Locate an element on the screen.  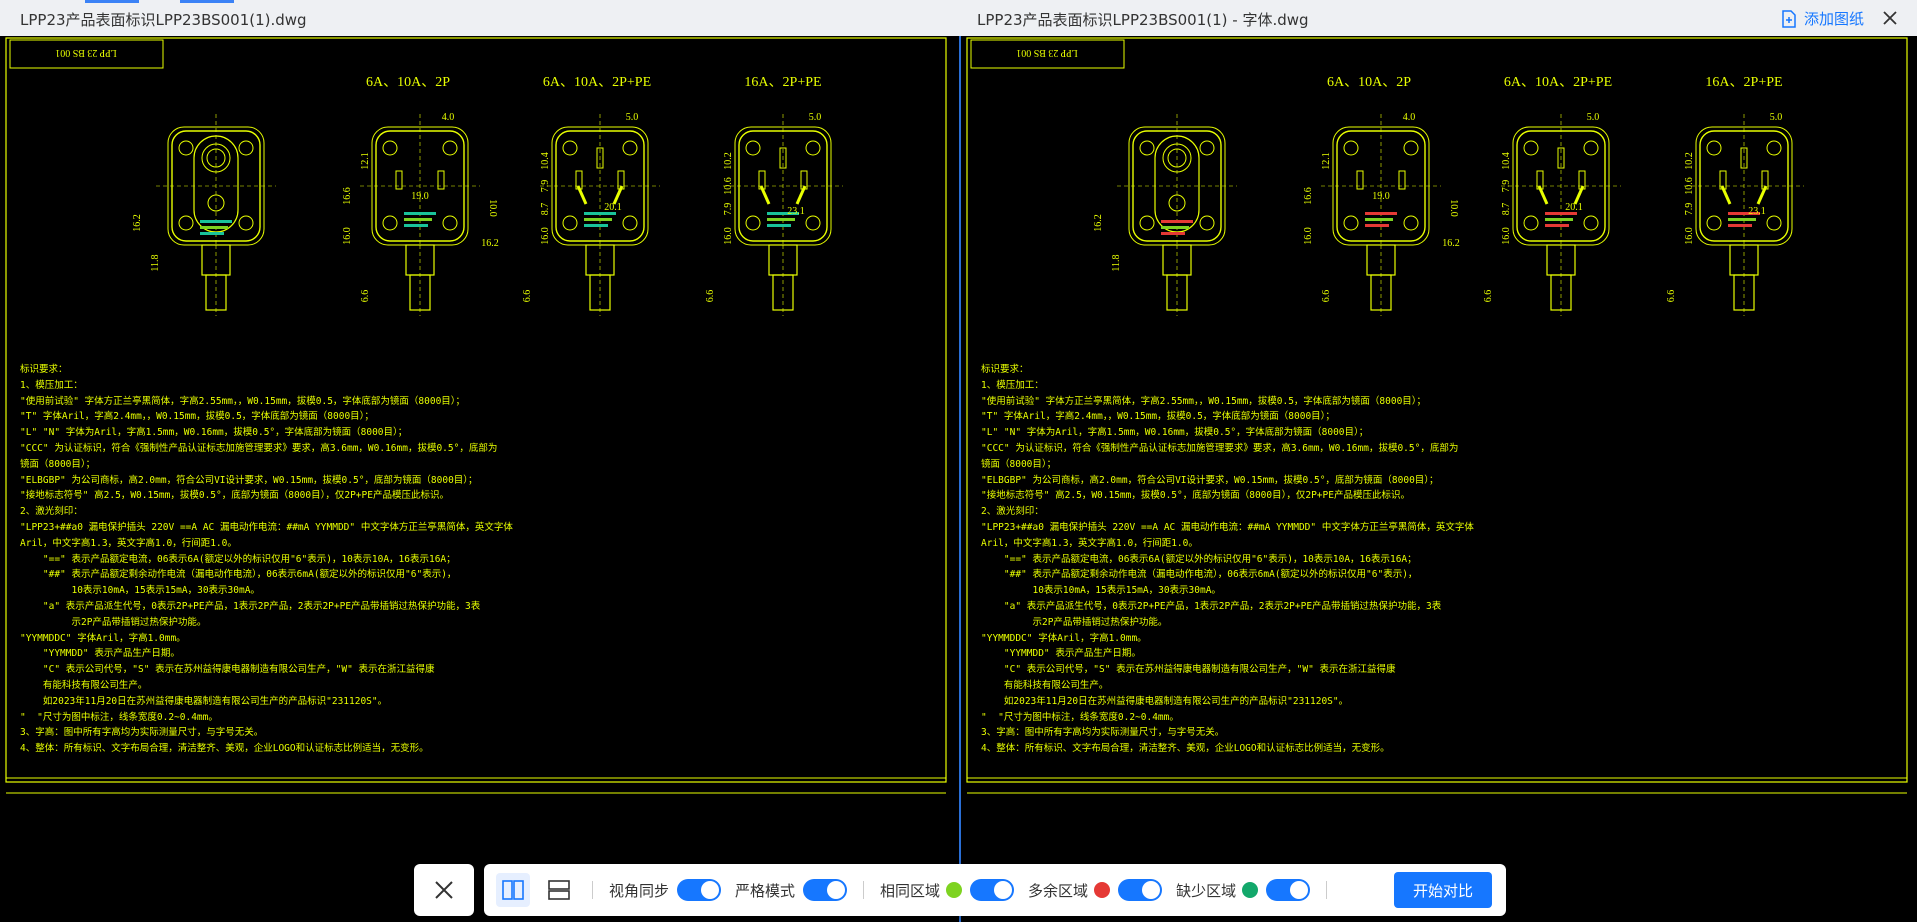
stacked-view-button is located at coordinates (559, 890).